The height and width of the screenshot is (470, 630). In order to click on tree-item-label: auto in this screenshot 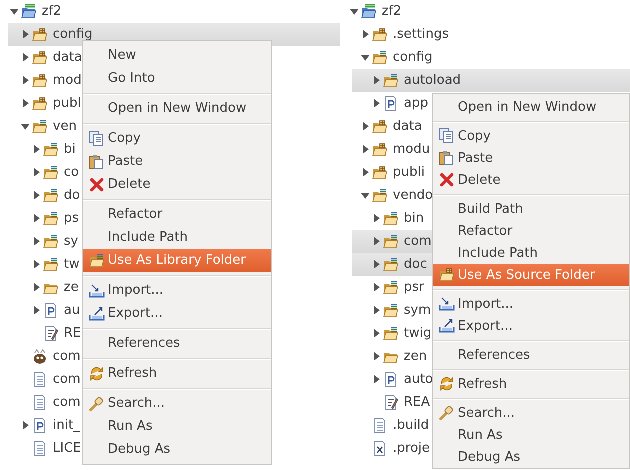, I will do `click(419, 379)`.